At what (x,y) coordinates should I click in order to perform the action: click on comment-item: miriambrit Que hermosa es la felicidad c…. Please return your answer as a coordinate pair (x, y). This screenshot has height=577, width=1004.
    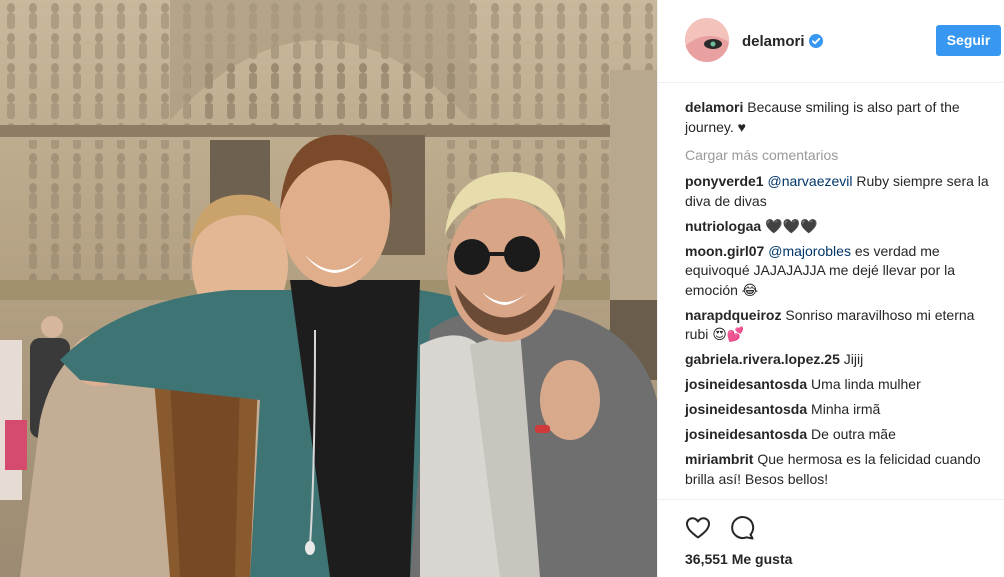
    Looking at the image, I should click on (840, 469).